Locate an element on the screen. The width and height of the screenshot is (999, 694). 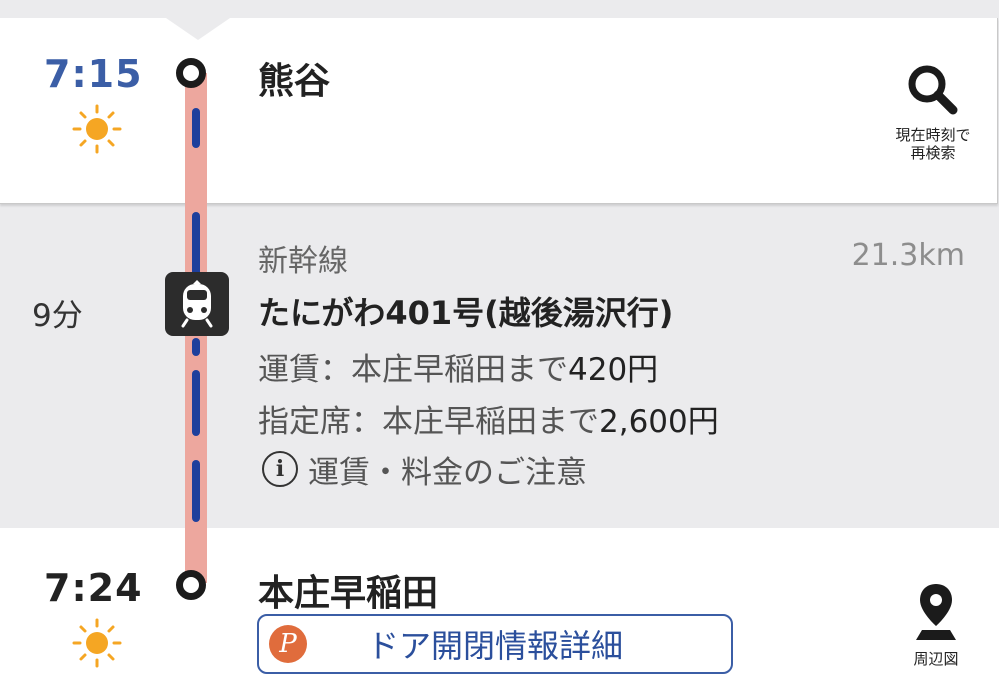
info-icon: i is located at coordinates (280, 469).